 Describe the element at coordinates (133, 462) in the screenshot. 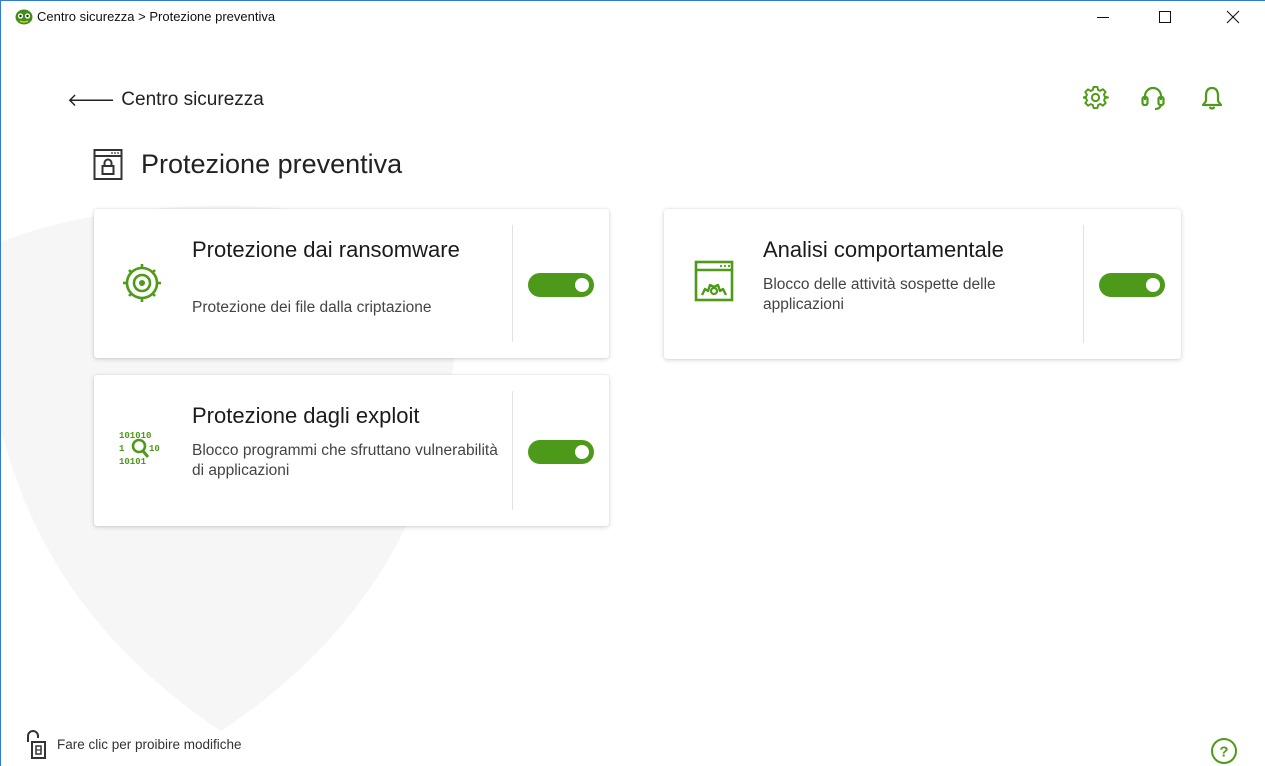

I see `svg-text: 10101` at that location.